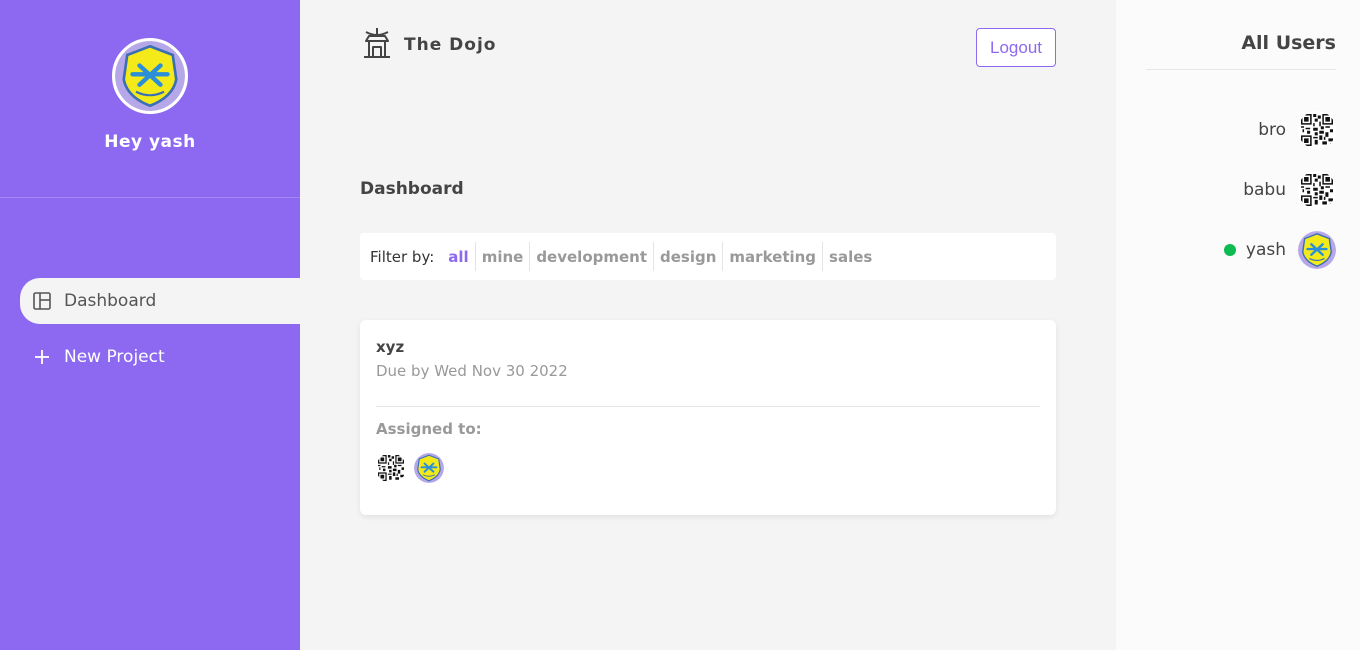 This screenshot has width=1360, height=650. What do you see at coordinates (42, 357) in the screenshot?
I see `plus-icon` at bounding box center [42, 357].